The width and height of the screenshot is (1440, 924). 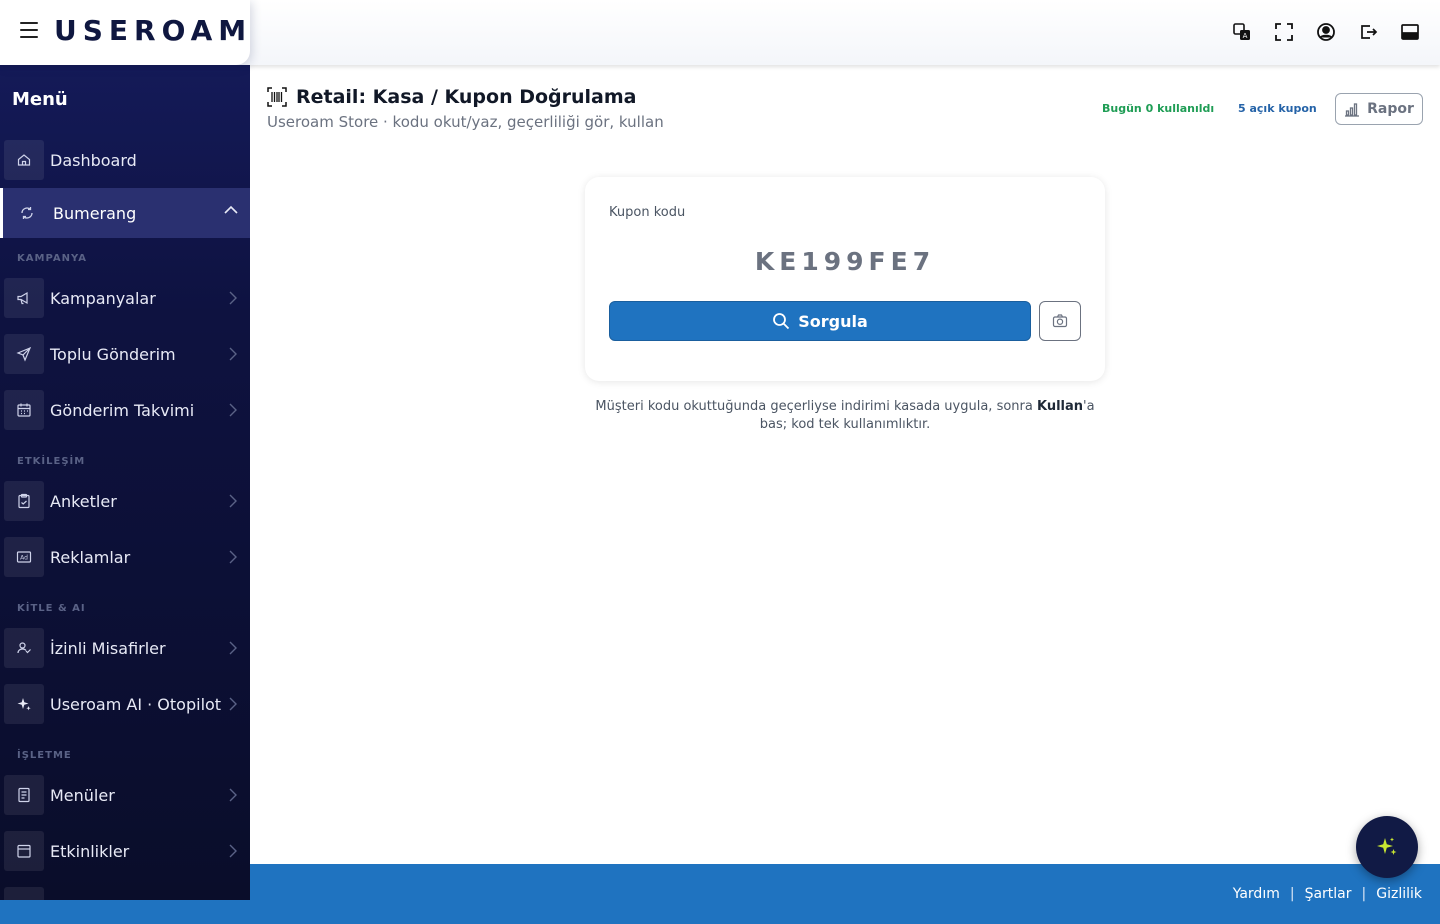 What do you see at coordinates (1410, 32) in the screenshot?
I see `window-icon` at bounding box center [1410, 32].